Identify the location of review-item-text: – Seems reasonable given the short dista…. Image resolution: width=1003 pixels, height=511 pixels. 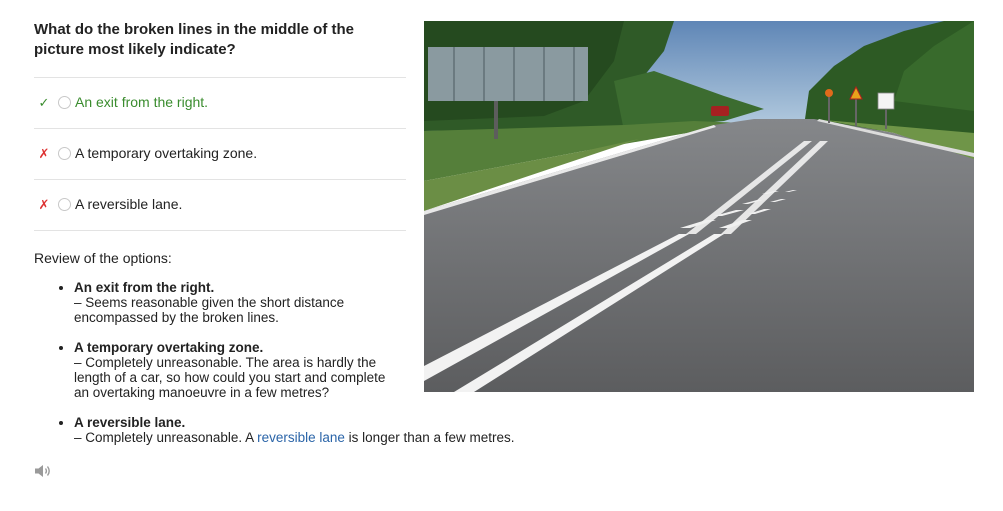
(209, 310).